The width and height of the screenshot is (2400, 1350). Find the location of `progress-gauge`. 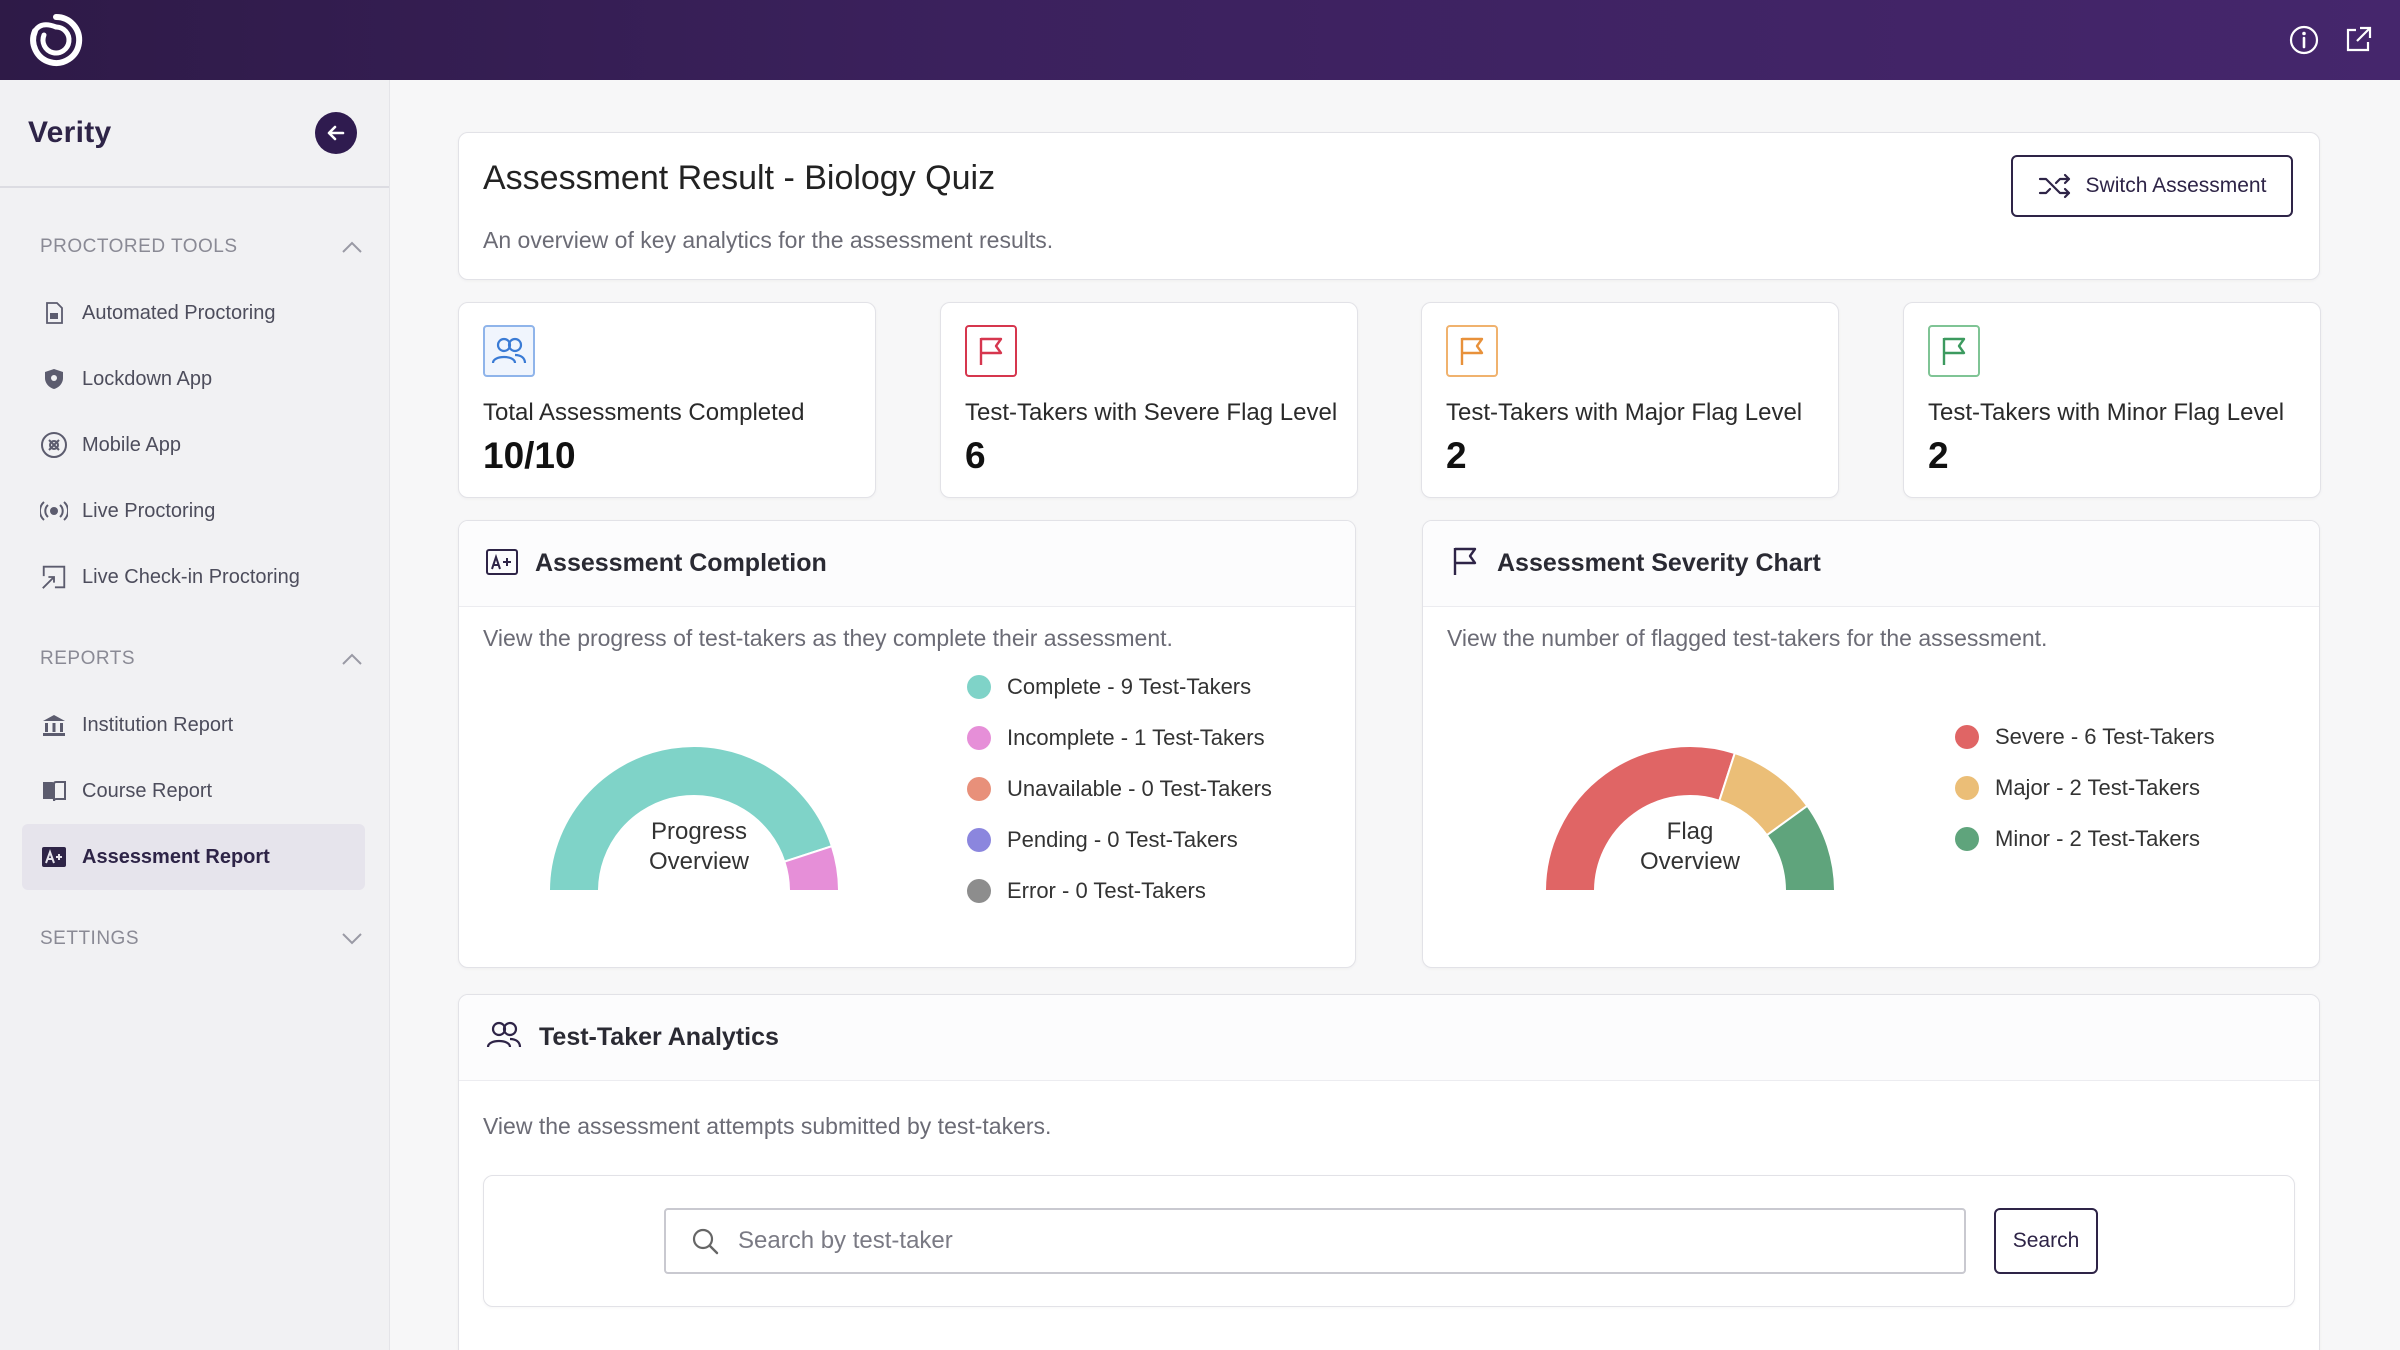

progress-gauge is located at coordinates (694, 818).